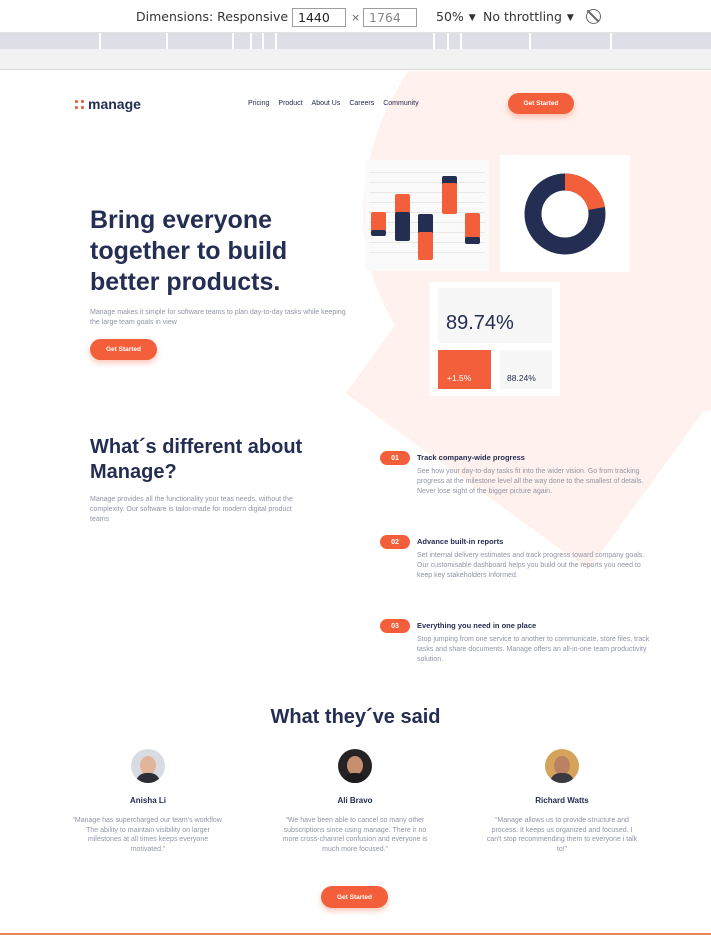  Describe the element at coordinates (123, 349) in the screenshot. I see `hero-get-started-button: Get Started` at that location.